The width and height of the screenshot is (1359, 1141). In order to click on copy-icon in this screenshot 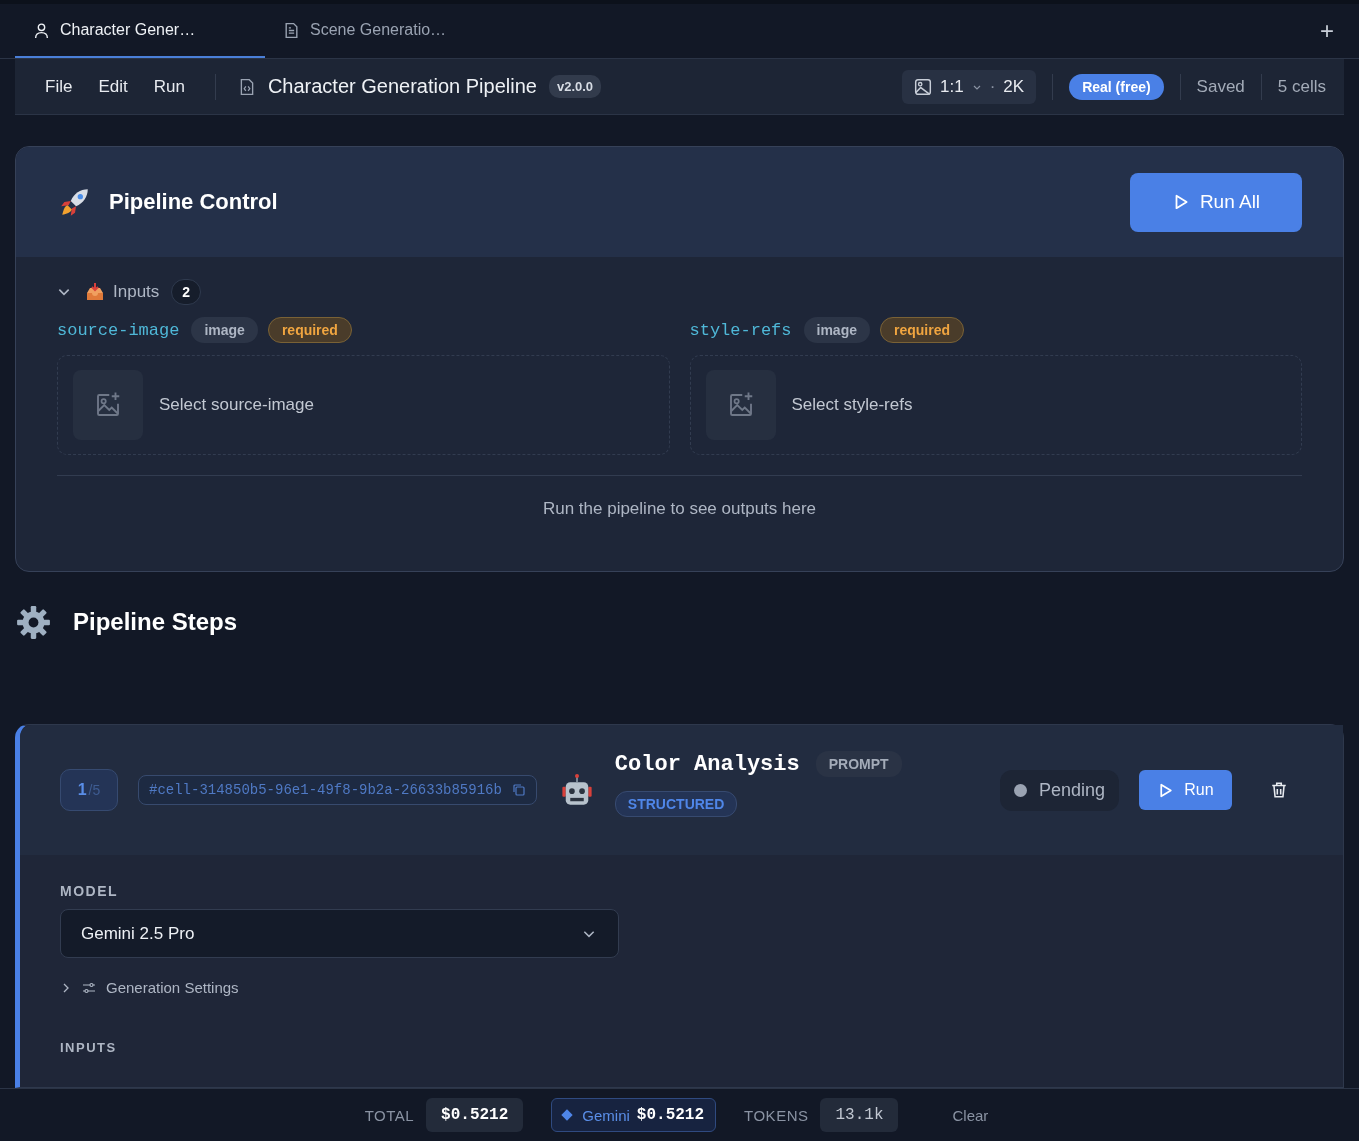, I will do `click(518, 790)`.